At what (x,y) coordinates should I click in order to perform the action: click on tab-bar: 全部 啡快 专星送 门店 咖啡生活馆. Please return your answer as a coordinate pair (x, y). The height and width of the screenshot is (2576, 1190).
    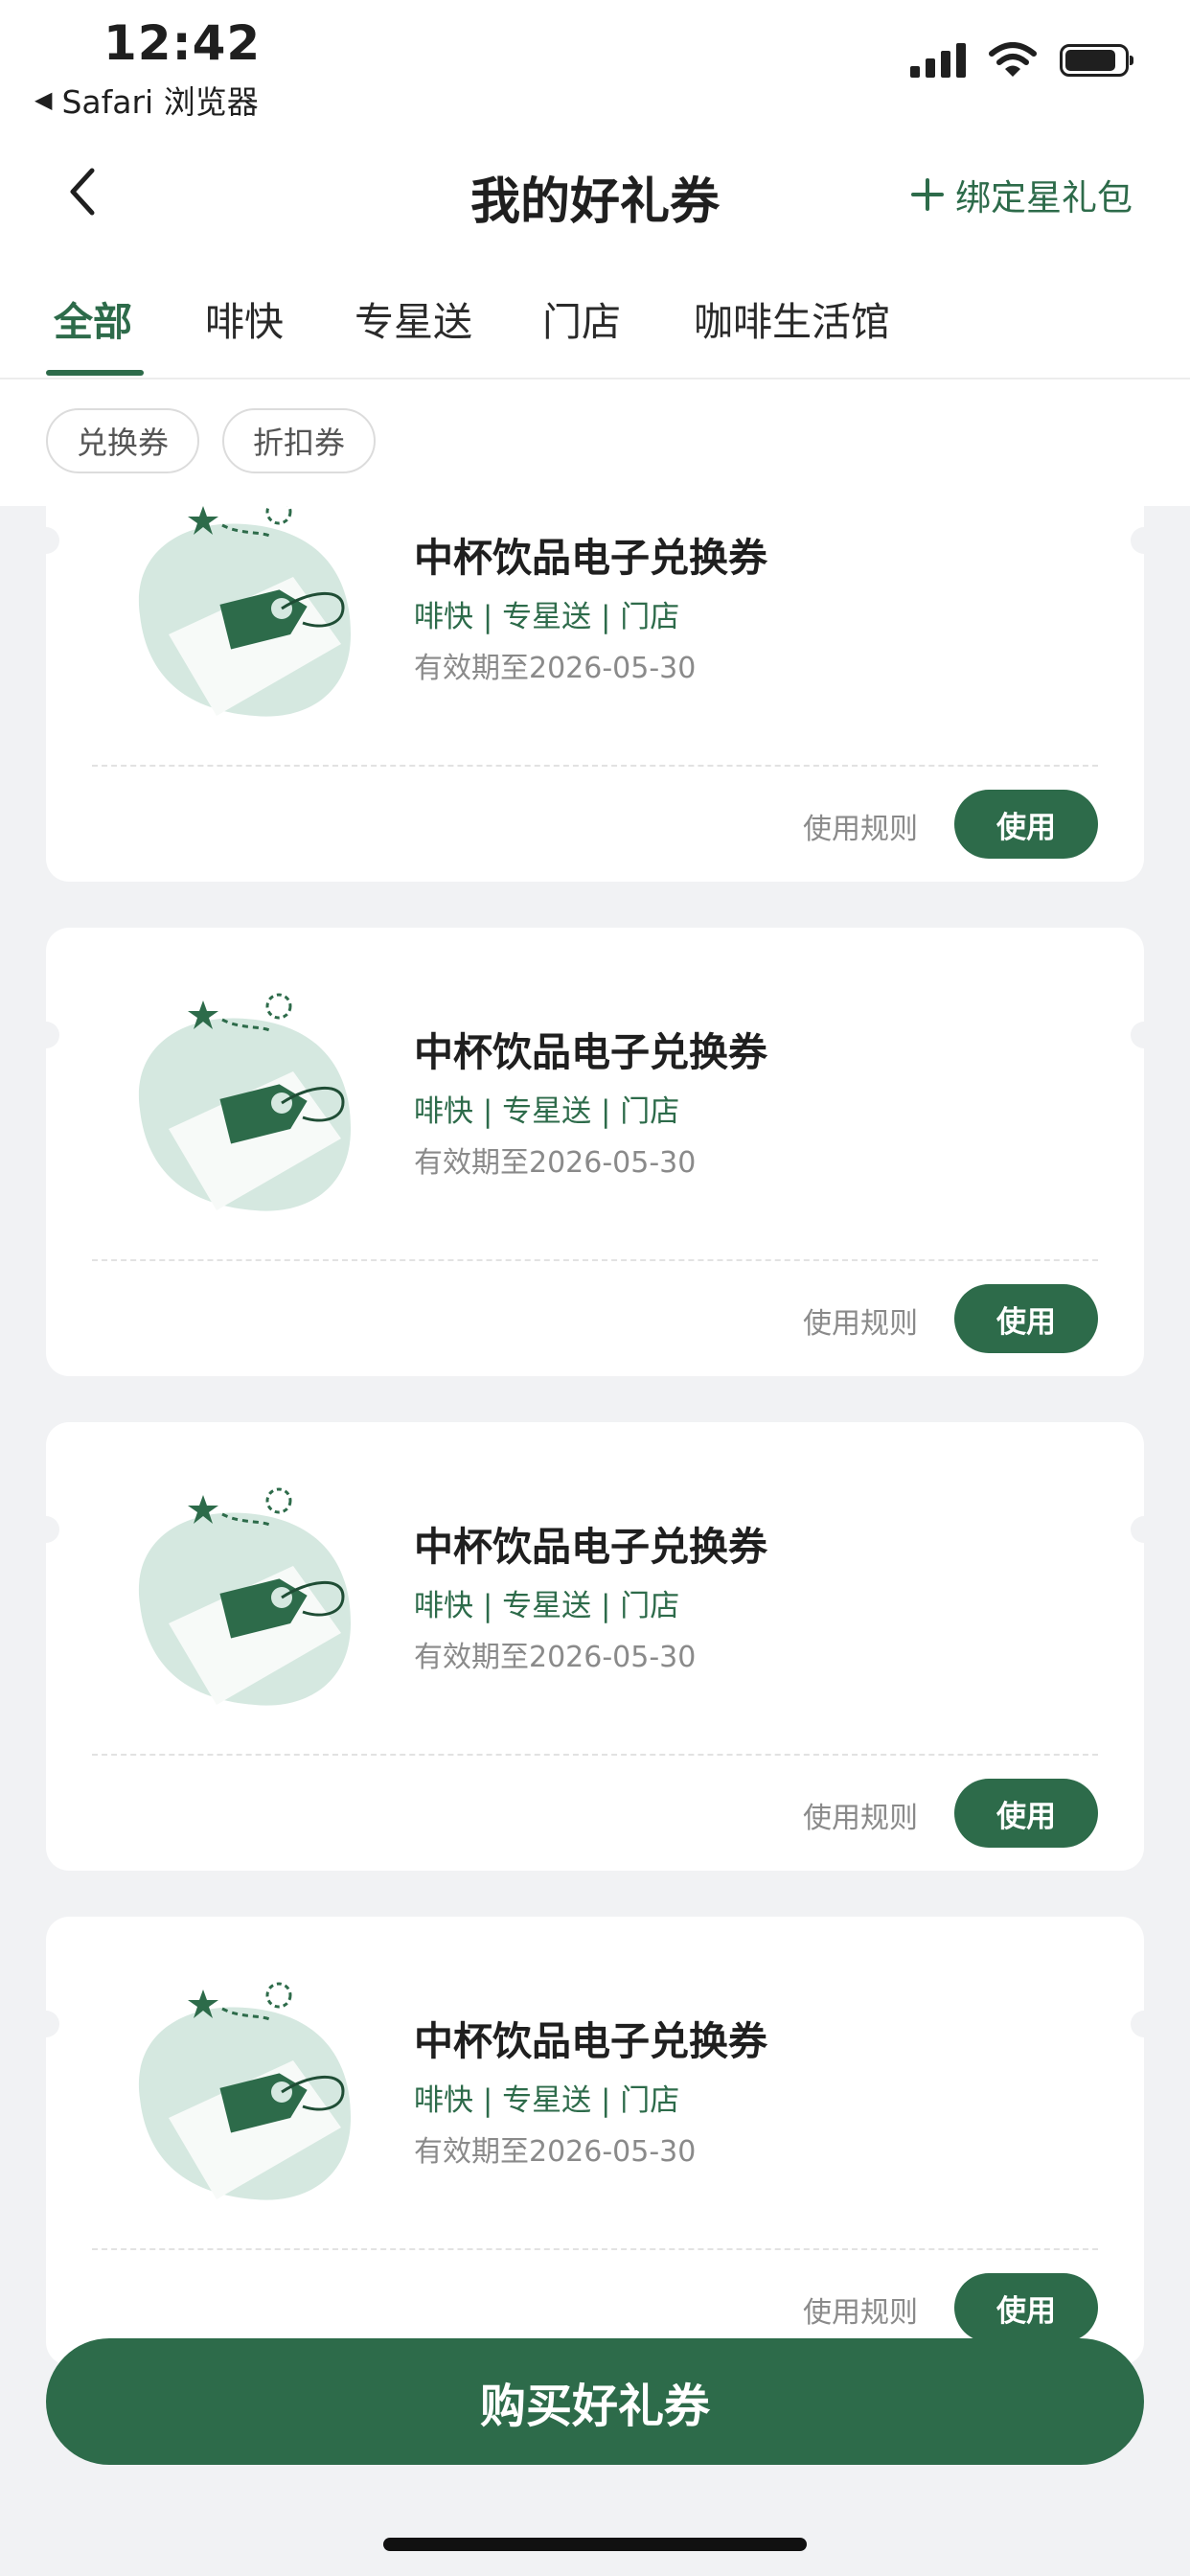
    Looking at the image, I should click on (595, 314).